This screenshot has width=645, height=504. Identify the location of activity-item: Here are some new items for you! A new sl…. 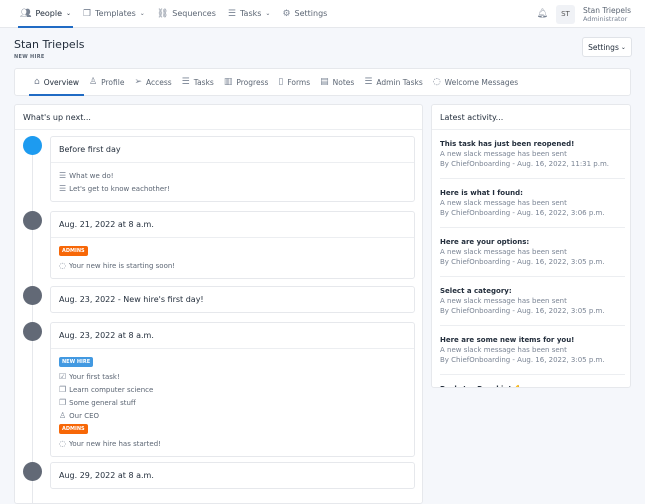
(532, 355).